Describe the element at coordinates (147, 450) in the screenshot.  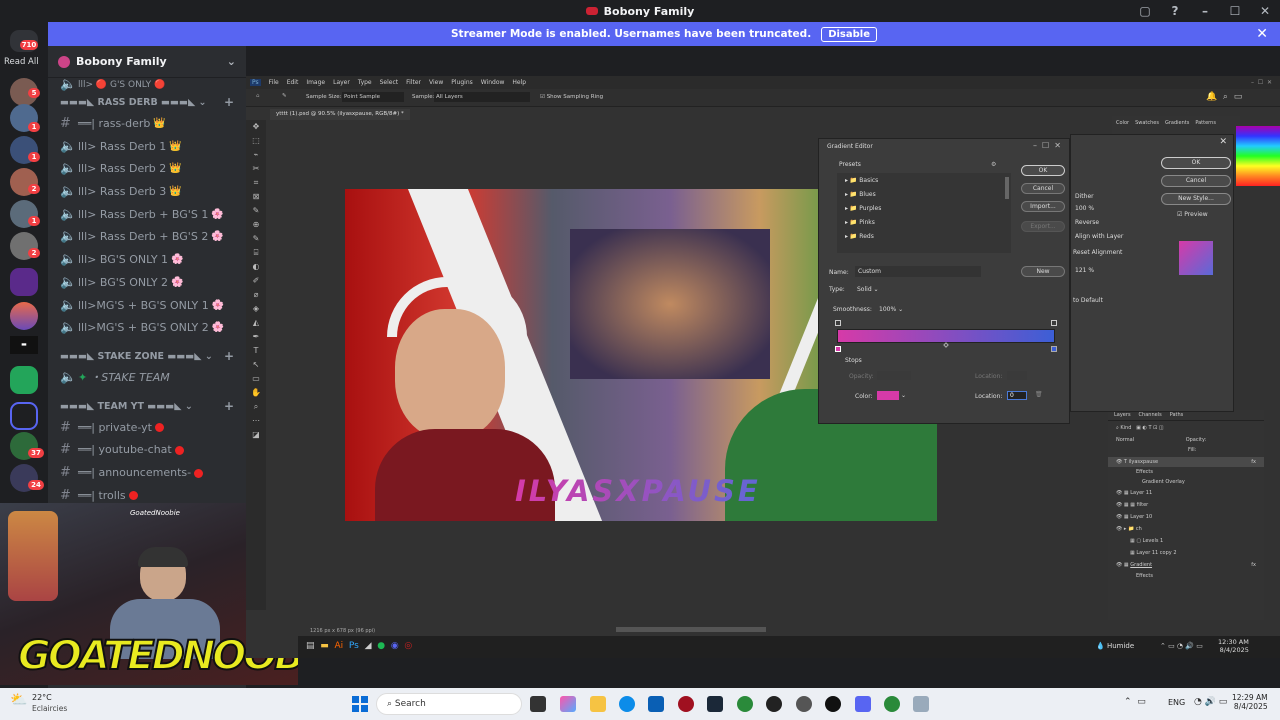
I see `channel-item: # ══| youtube-chat` at that location.